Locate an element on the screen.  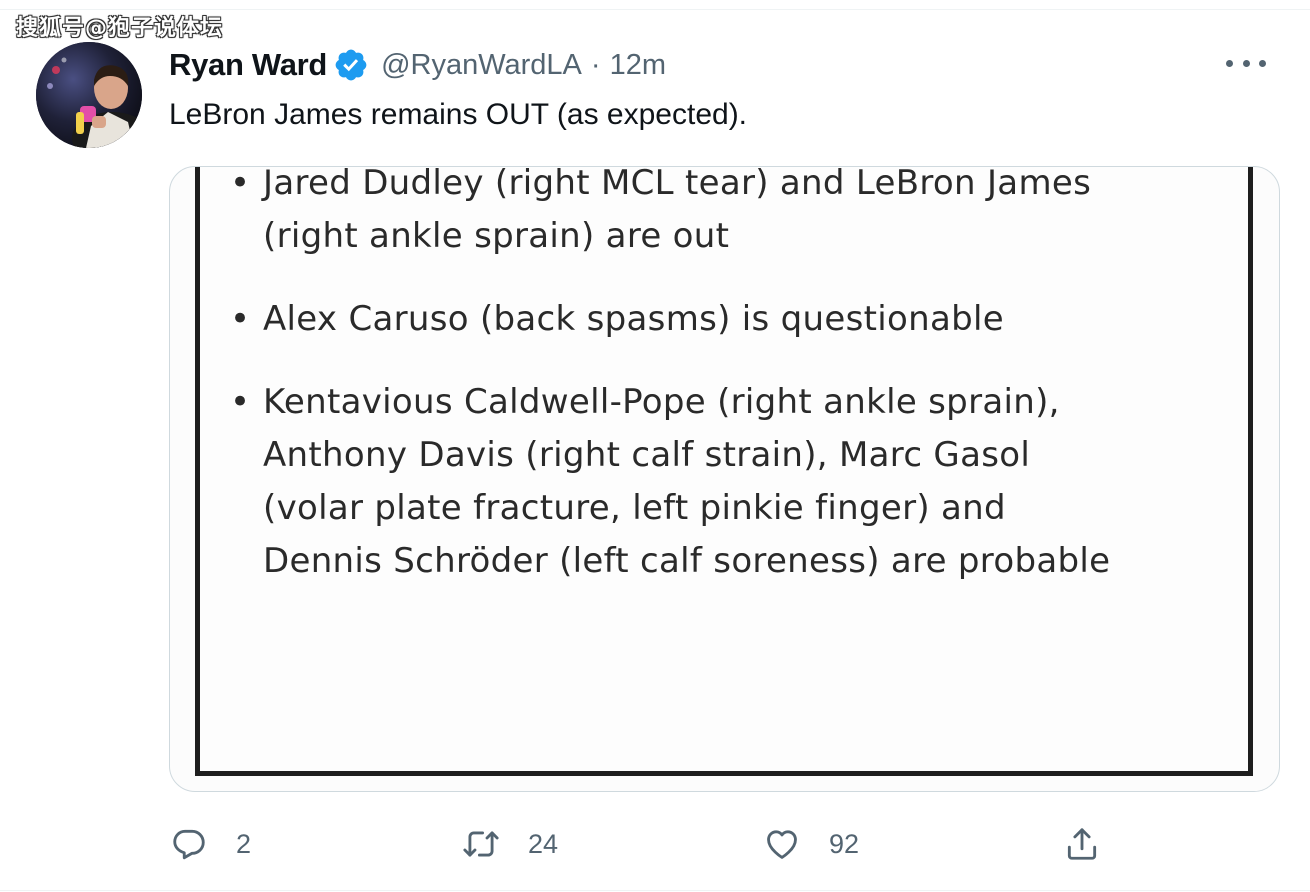
tweet-text: LeBron James remains OUT (as expected). is located at coordinates (458, 114).